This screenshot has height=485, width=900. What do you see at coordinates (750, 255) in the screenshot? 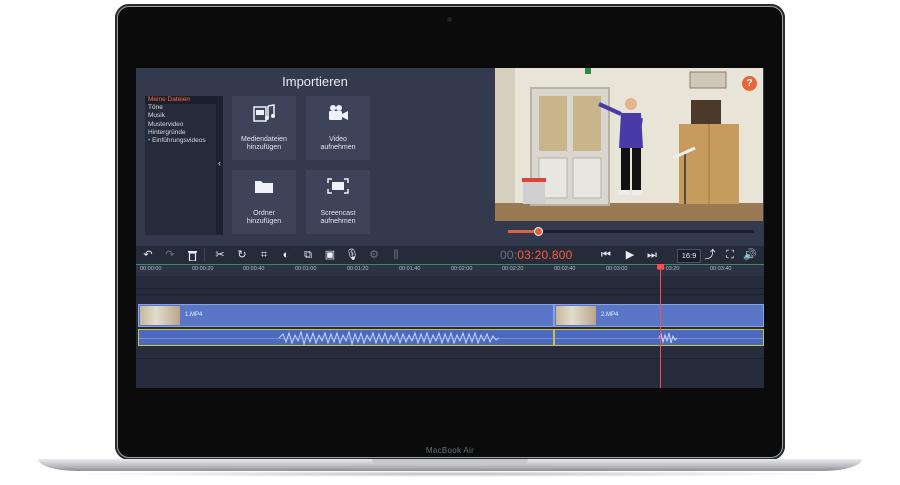
I see `volume-icon: 🔊` at bounding box center [750, 255].